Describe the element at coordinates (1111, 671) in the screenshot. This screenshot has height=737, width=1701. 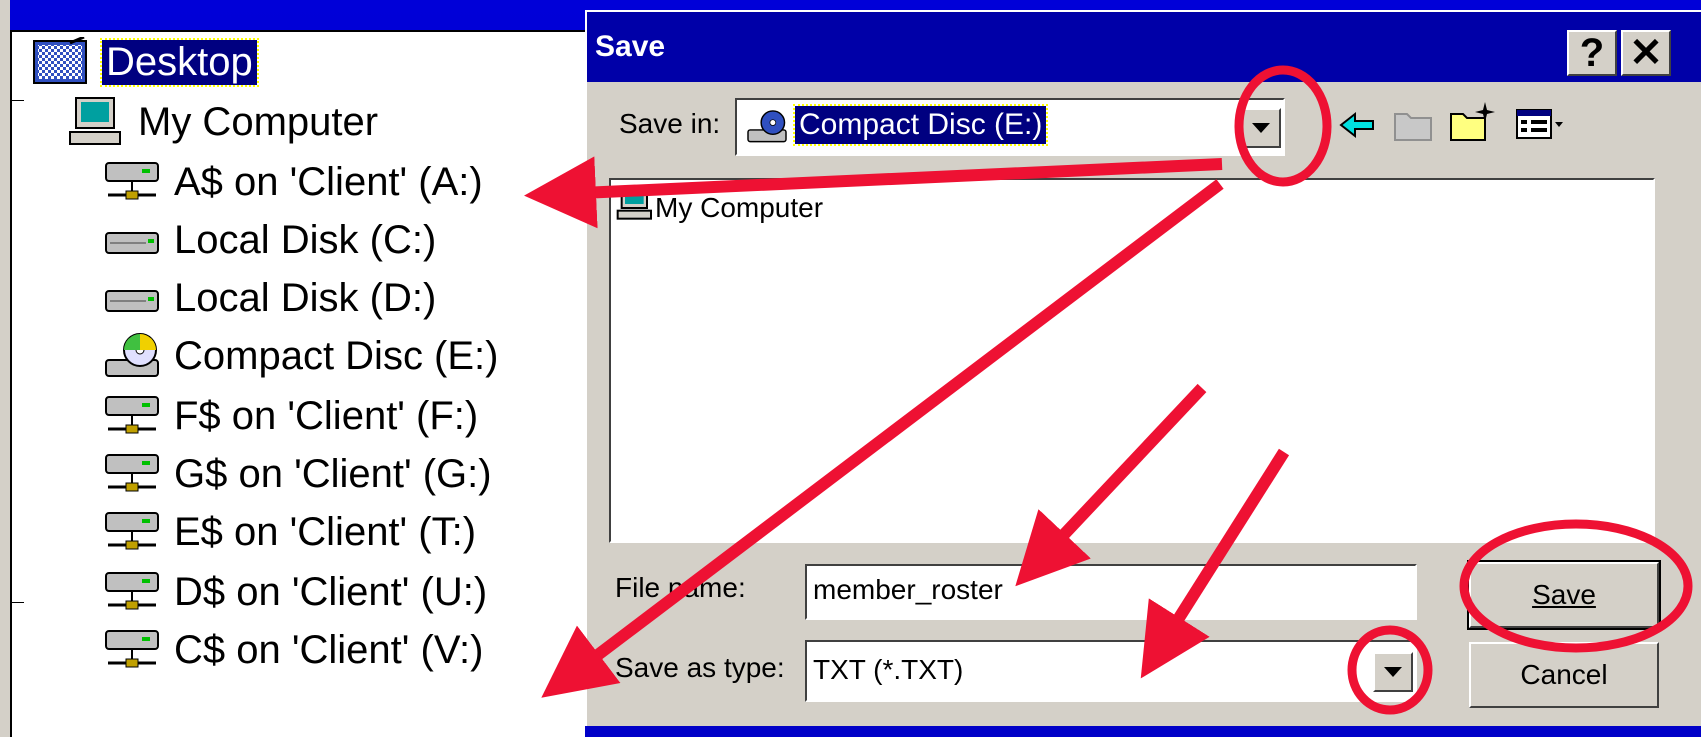
I see `save-as-type-combo: TXT (*.TXT)` at that location.